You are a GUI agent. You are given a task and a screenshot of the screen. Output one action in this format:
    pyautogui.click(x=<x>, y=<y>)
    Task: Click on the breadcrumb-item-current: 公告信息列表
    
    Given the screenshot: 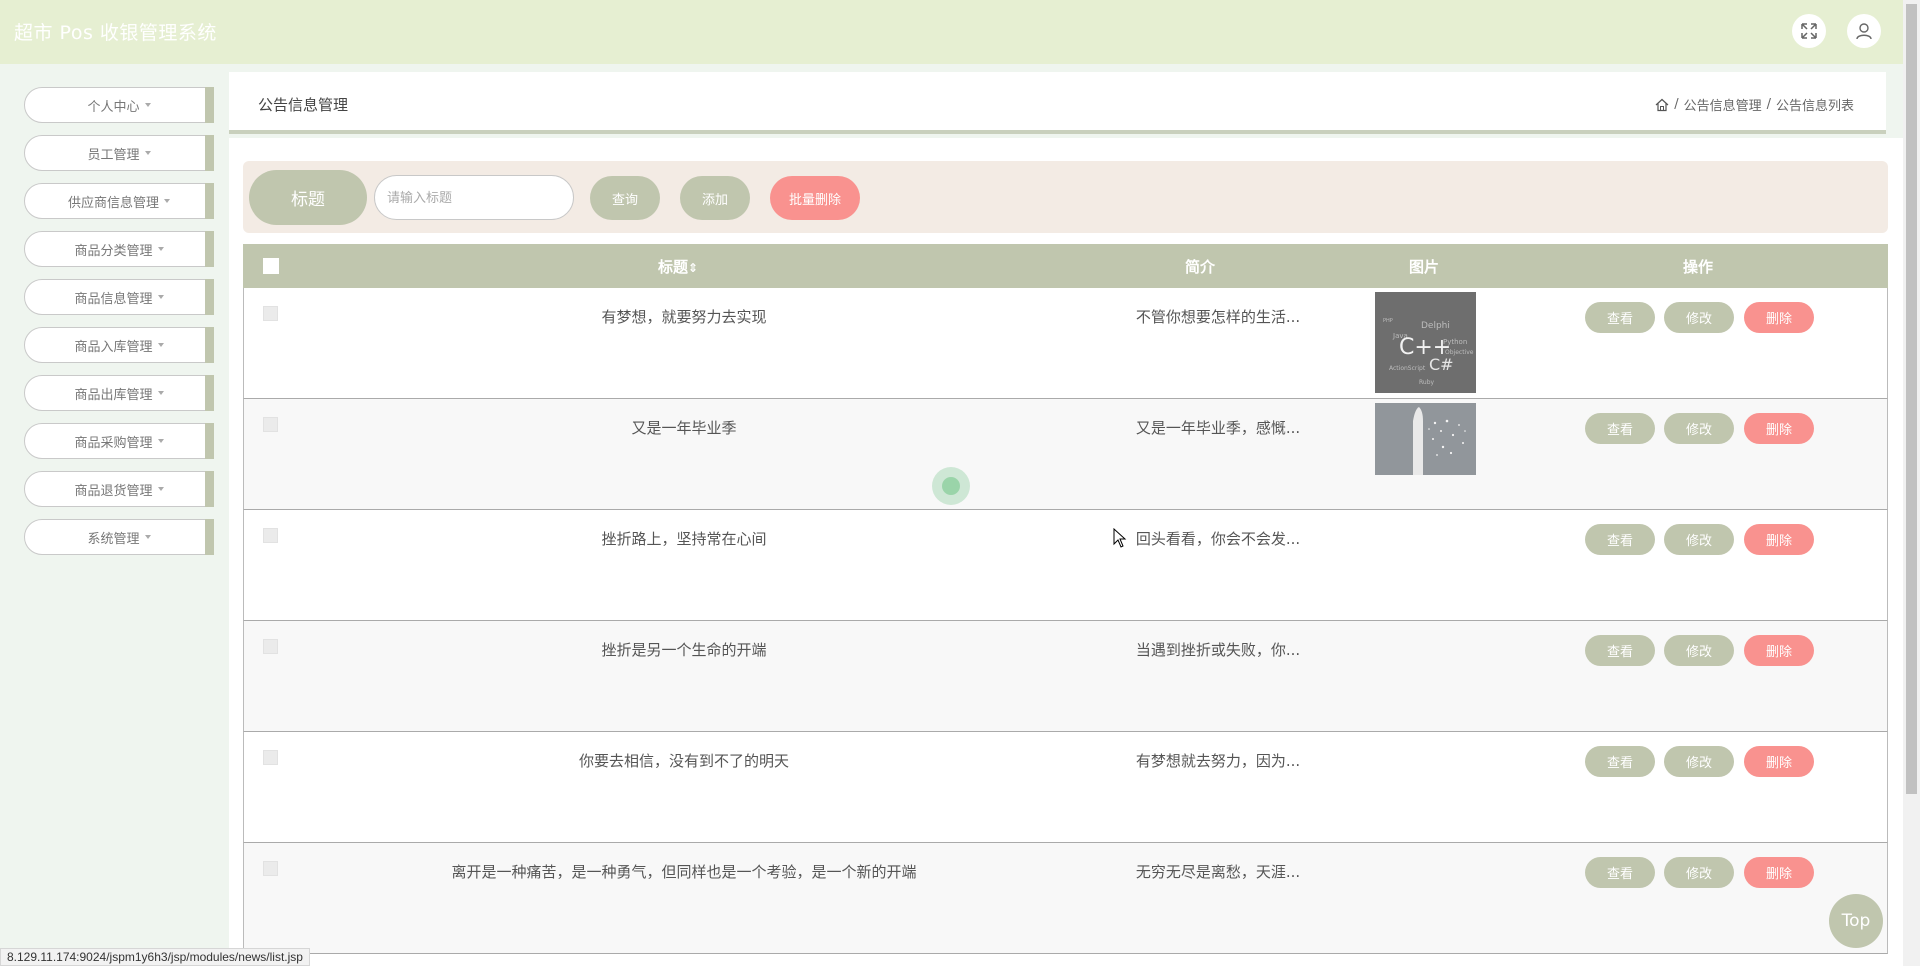 What is the action you would take?
    pyautogui.click(x=1814, y=106)
    